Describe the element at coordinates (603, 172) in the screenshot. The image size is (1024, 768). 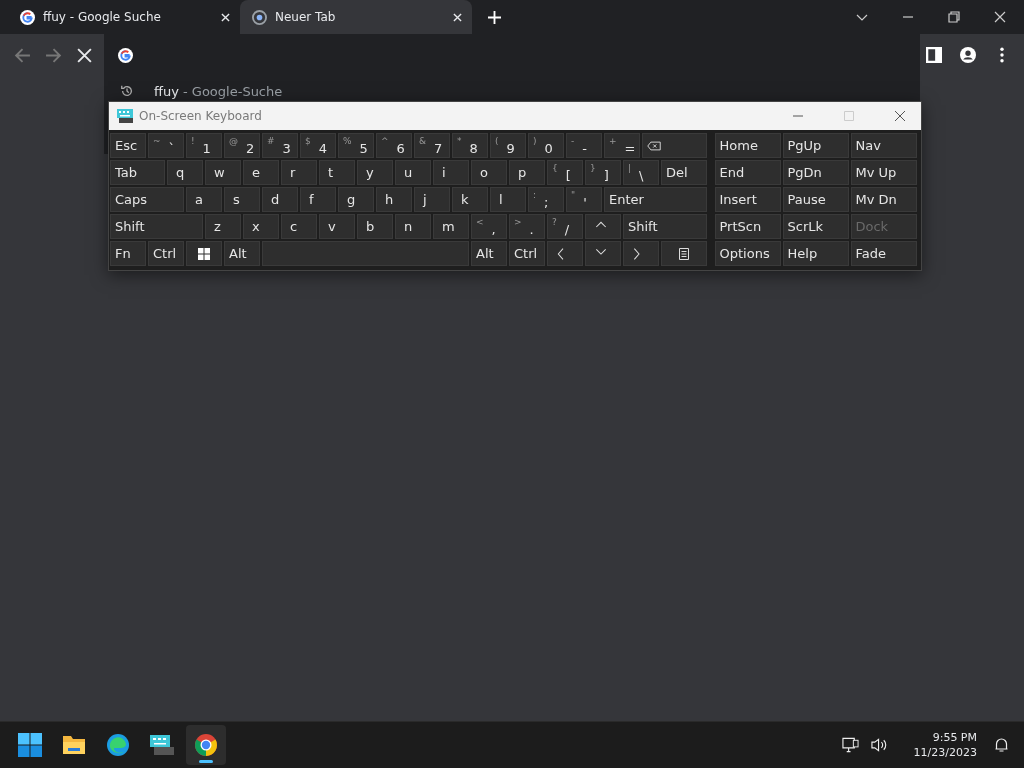
I see `key: } ]` at that location.